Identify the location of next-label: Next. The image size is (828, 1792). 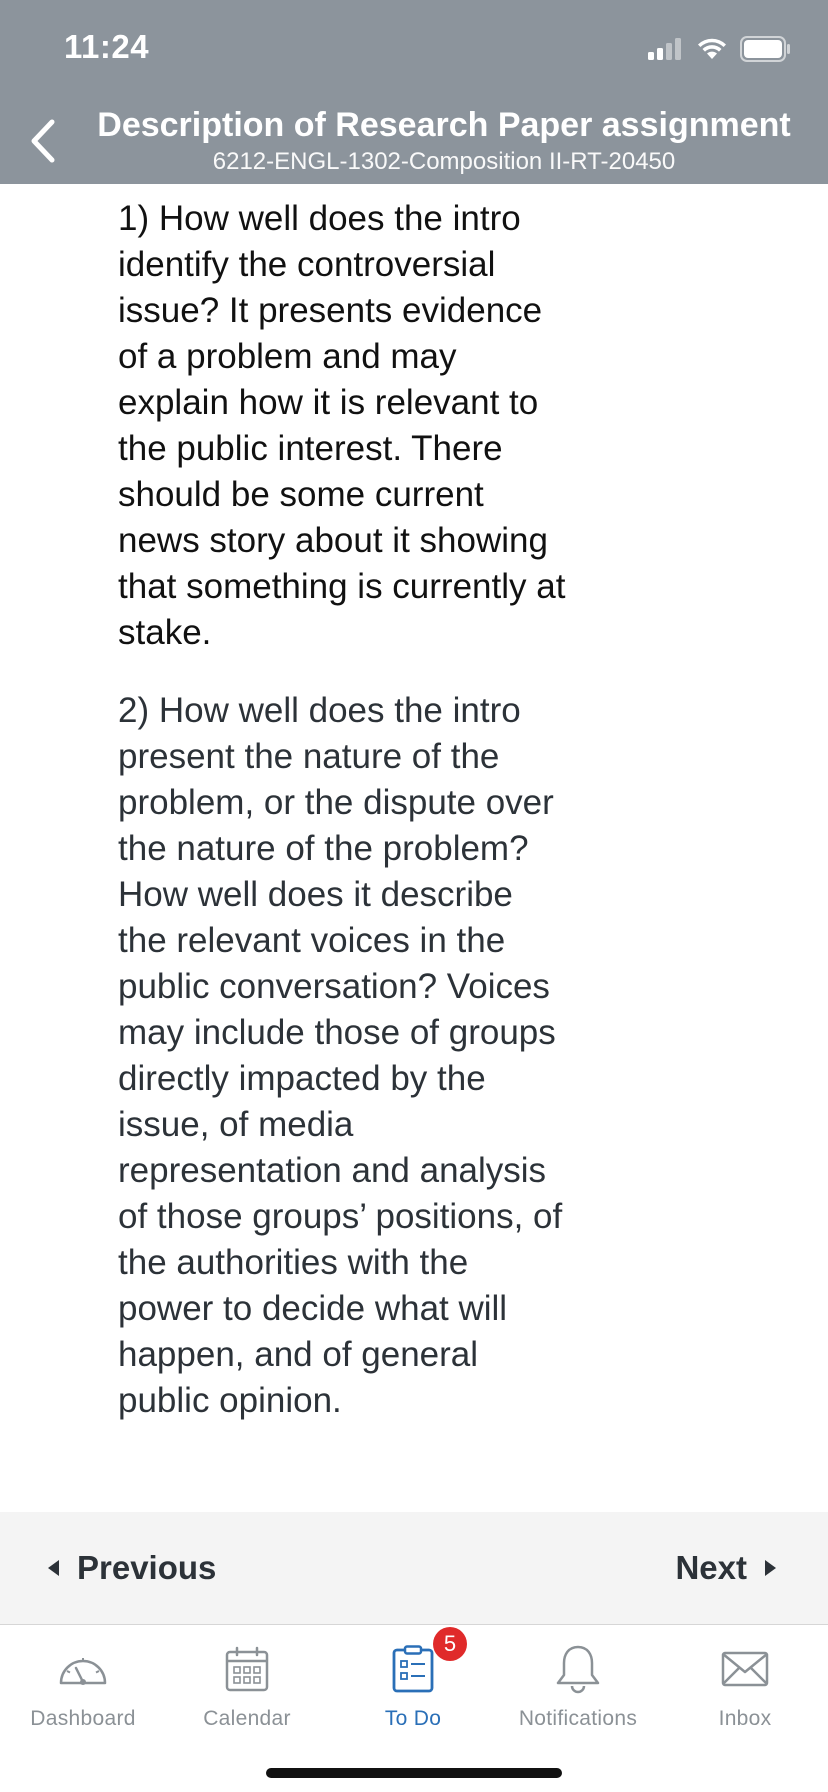
(711, 1567).